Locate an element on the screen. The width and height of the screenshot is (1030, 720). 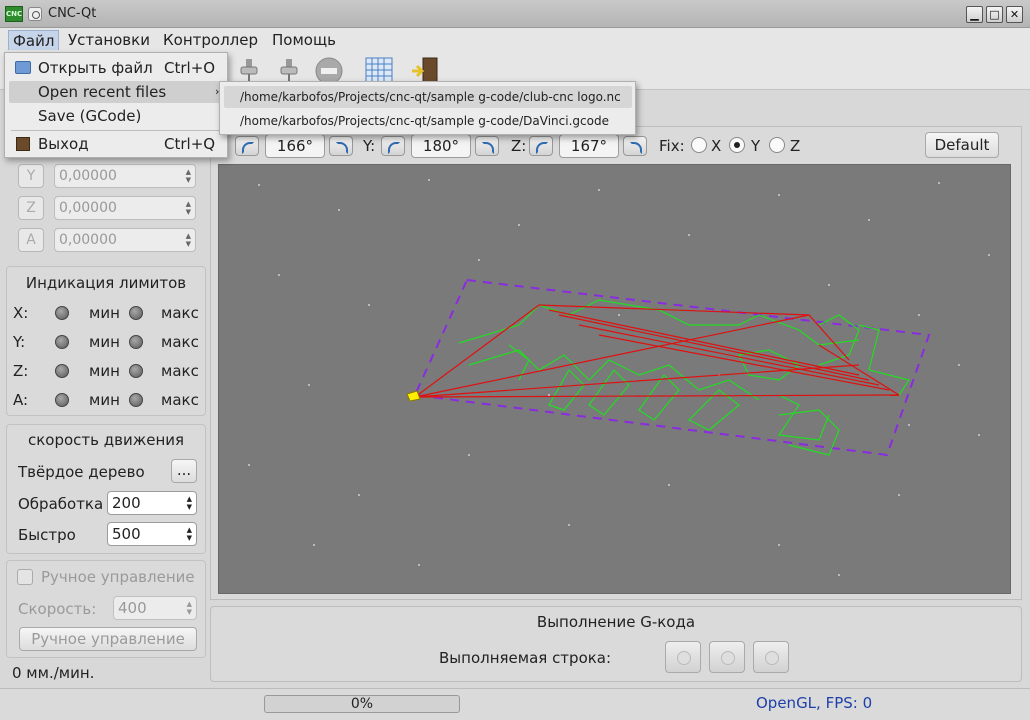
limit-min-label: мин is located at coordinates (104, 342).